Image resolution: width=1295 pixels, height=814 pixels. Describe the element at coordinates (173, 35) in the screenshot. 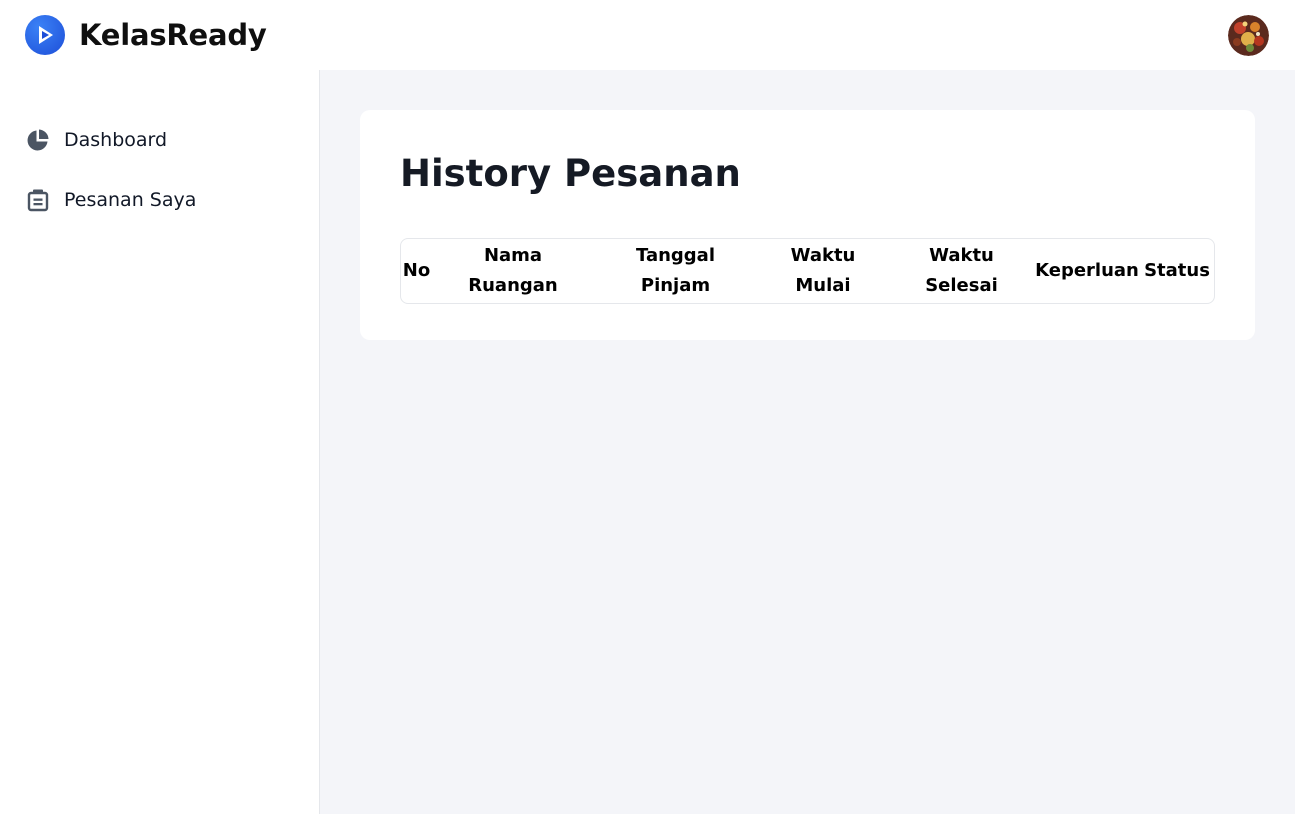

I see `app-name: KelasReady` at that location.